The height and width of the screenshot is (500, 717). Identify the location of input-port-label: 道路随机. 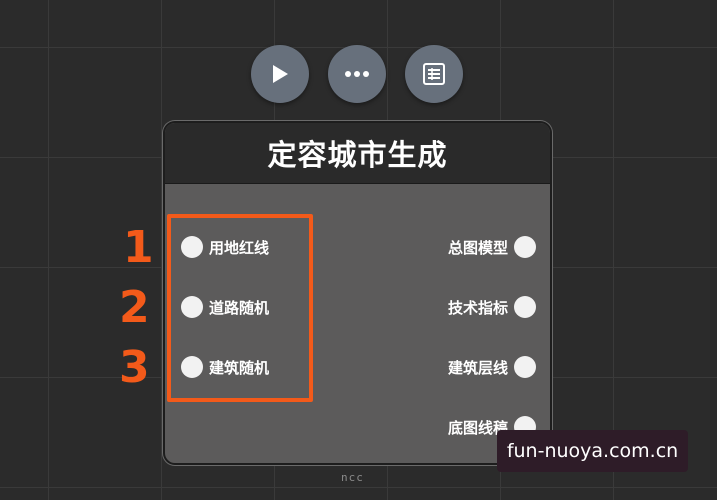
(239, 307).